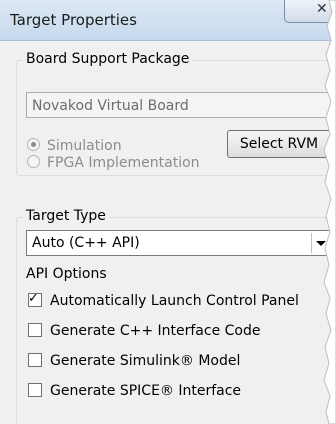 The image size is (336, 424). What do you see at coordinates (86, 243) in the screenshot?
I see `target-type-selected-value: Auto (C++ API)` at bounding box center [86, 243].